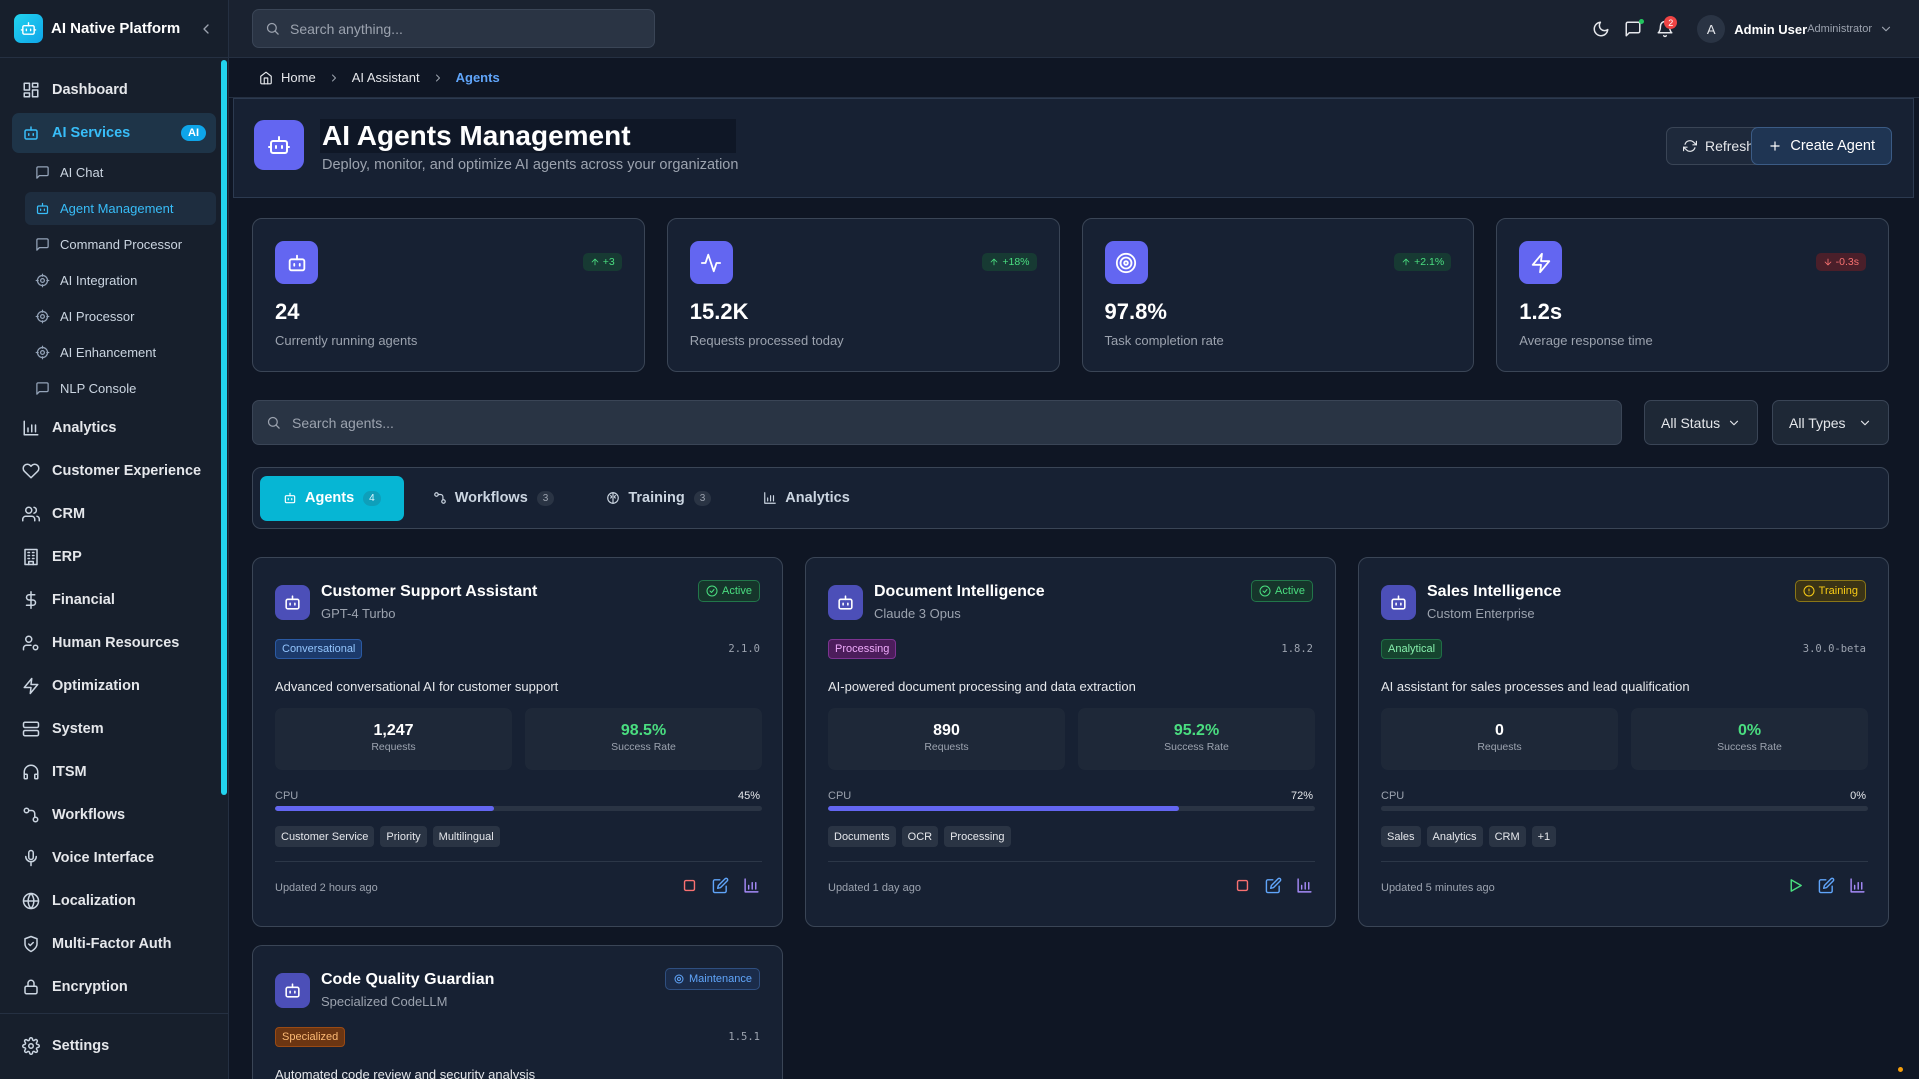 This screenshot has height=1079, width=1919. I want to click on sidebar-subitem-agent-management: Agent Management, so click(120, 208).